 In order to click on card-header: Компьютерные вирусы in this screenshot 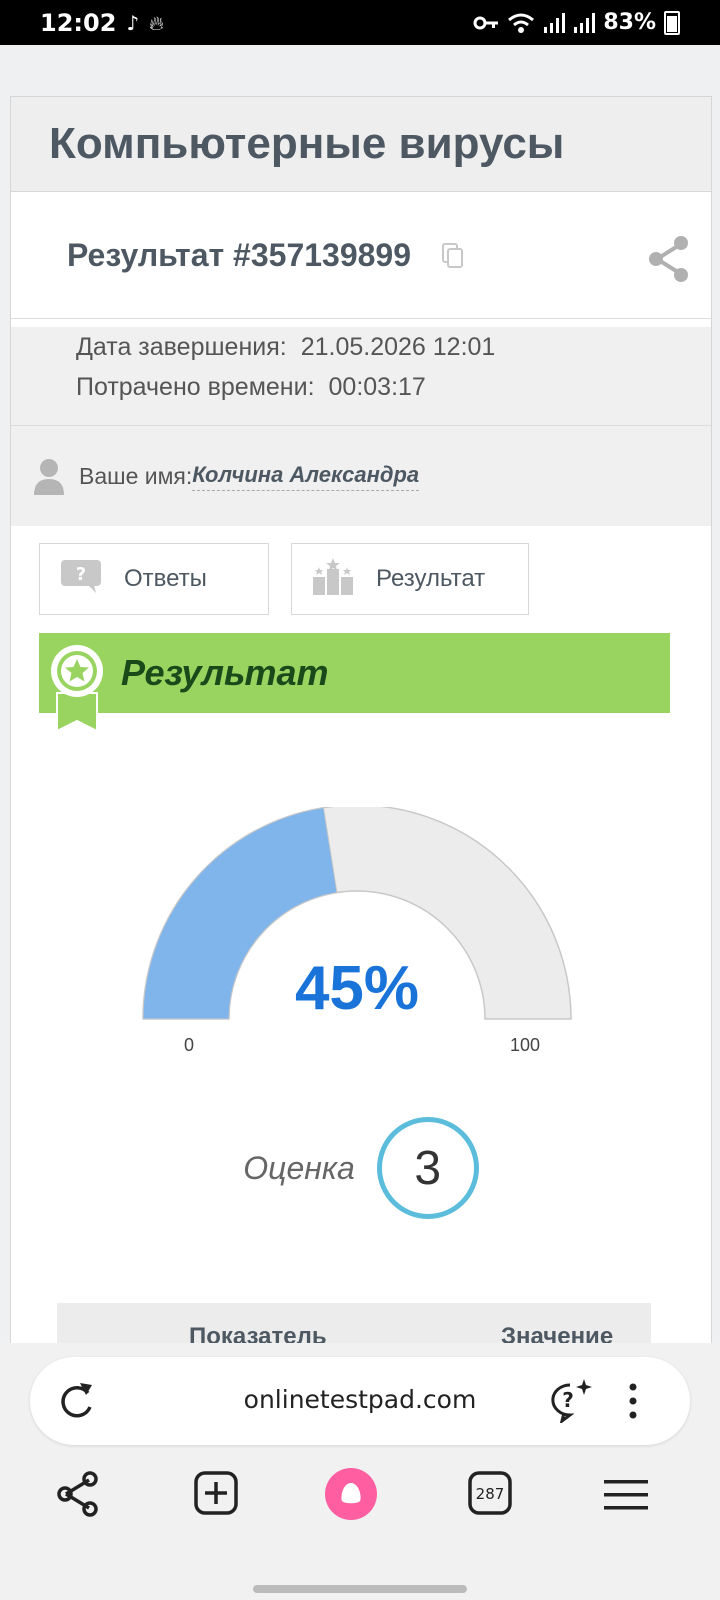, I will do `click(361, 144)`.